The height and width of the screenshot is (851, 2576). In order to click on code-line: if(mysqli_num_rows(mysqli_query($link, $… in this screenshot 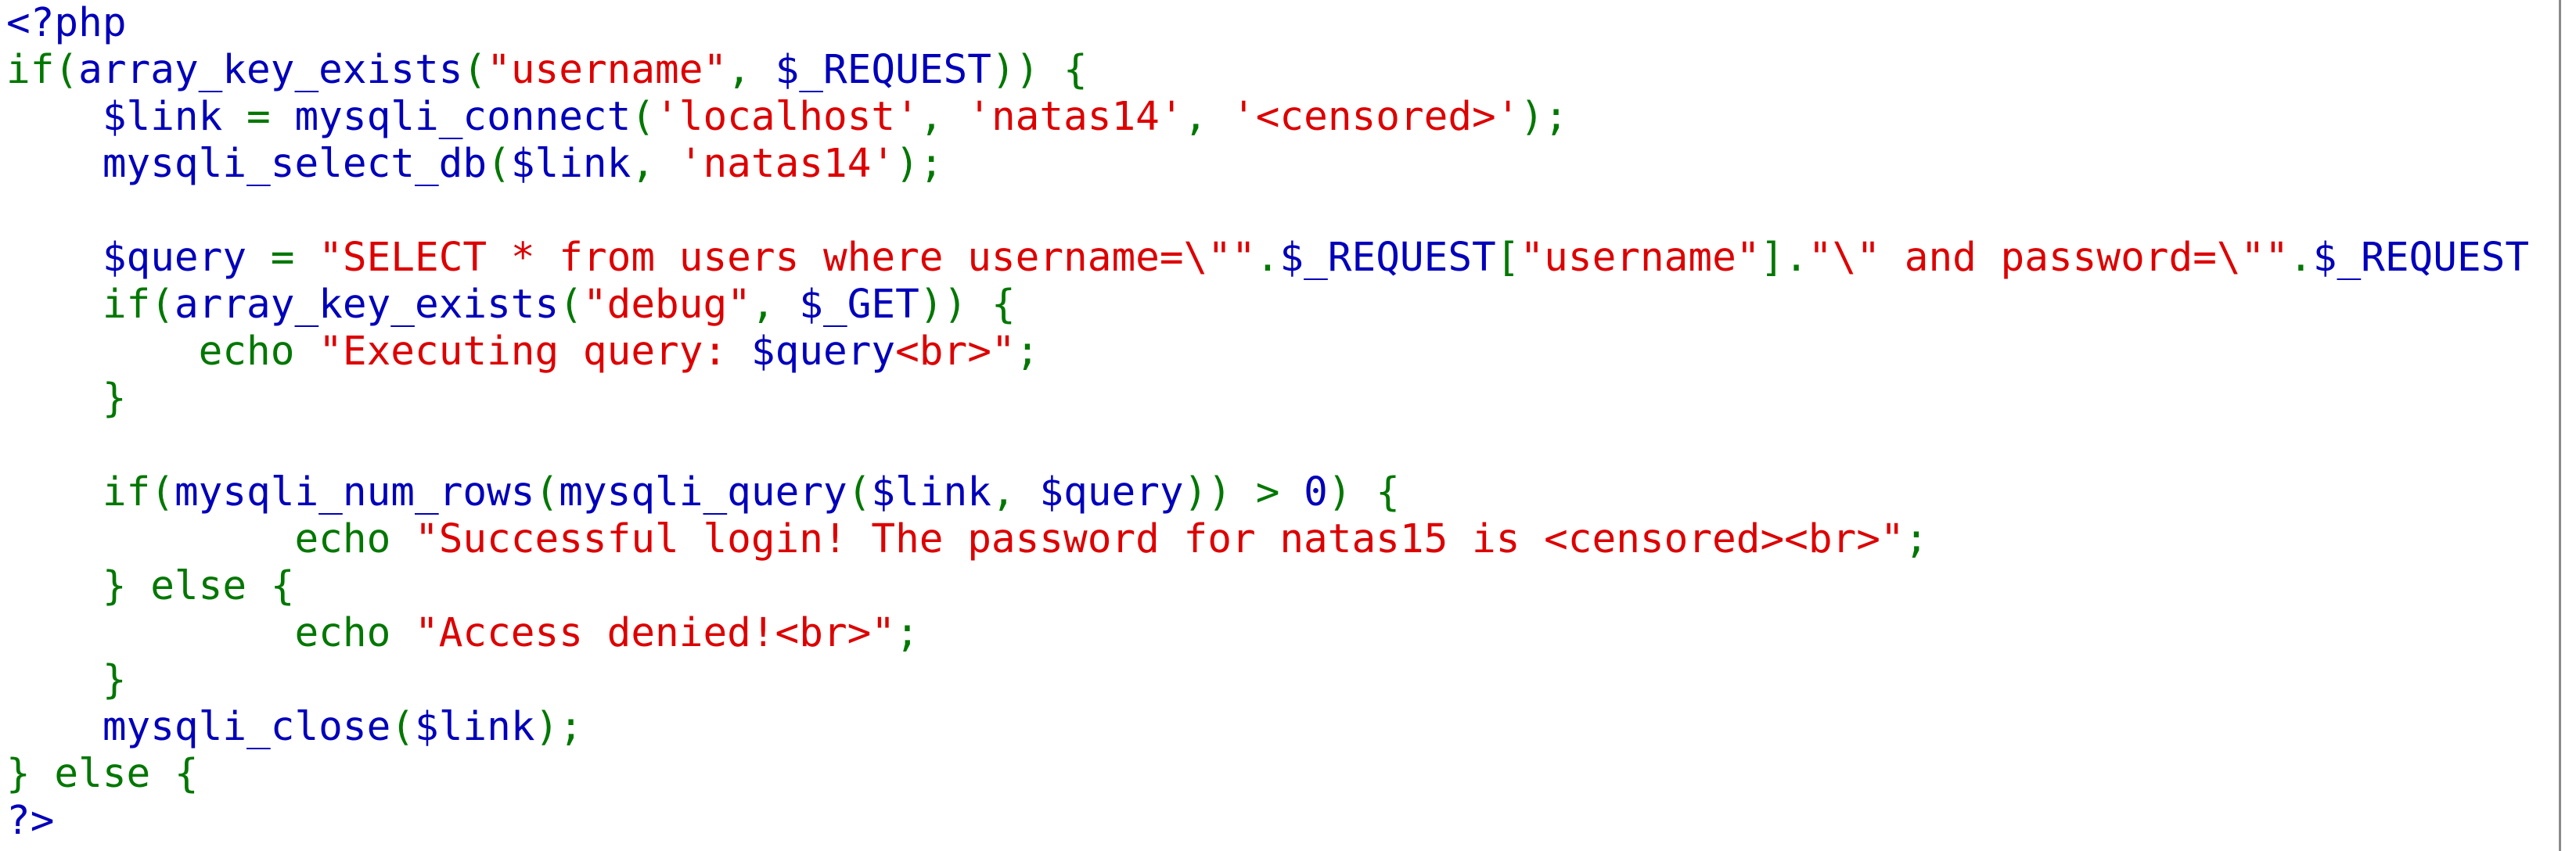, I will do `click(1282, 492)`.